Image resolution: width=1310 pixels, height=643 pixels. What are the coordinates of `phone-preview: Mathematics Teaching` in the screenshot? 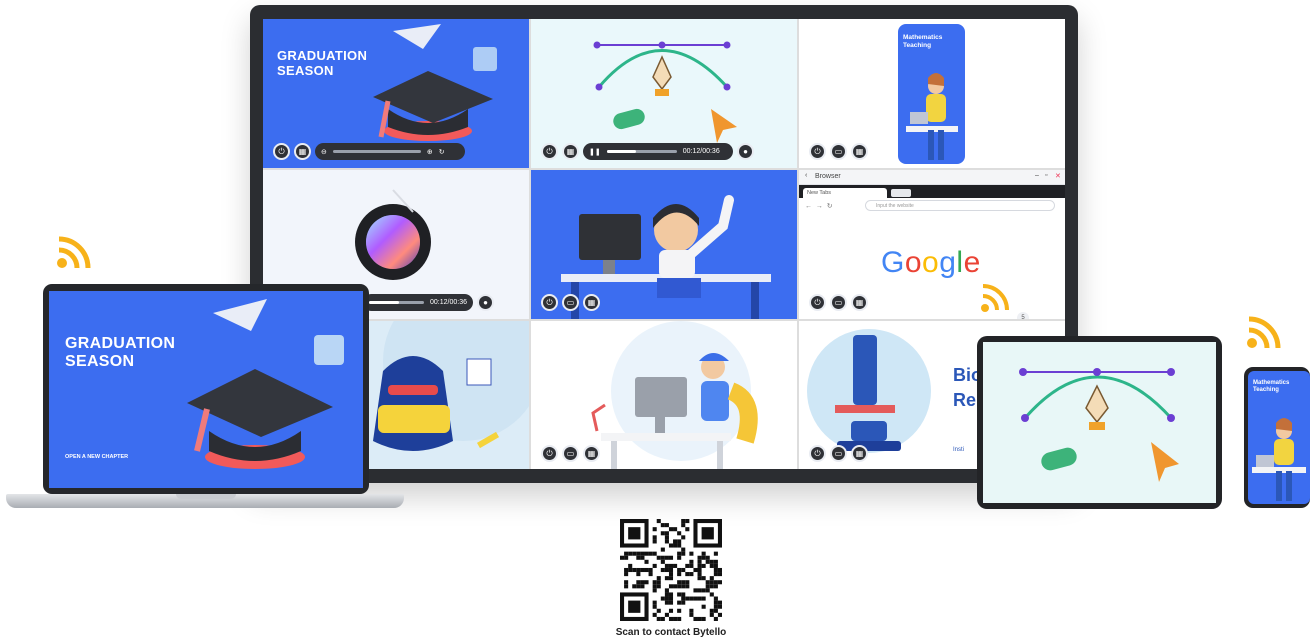 It's located at (931, 94).